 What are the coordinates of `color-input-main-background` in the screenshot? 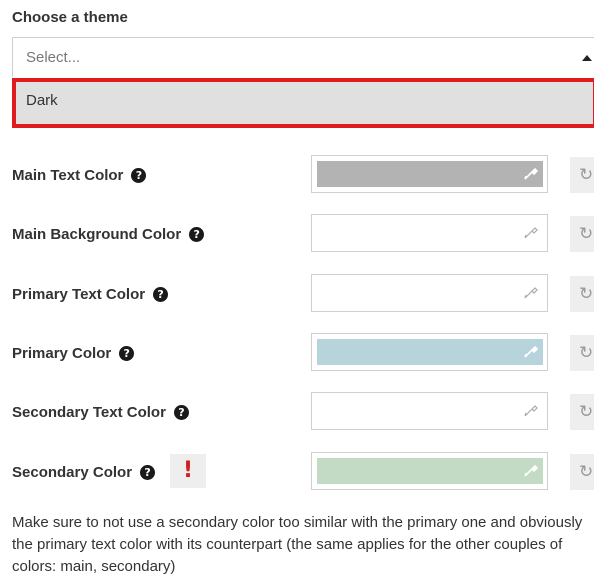 It's located at (429, 233).